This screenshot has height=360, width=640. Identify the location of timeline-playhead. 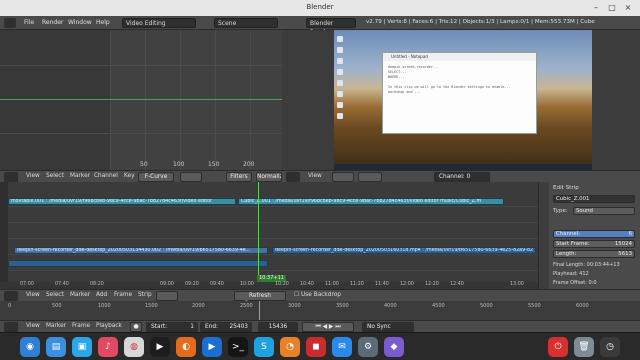
(259, 310).